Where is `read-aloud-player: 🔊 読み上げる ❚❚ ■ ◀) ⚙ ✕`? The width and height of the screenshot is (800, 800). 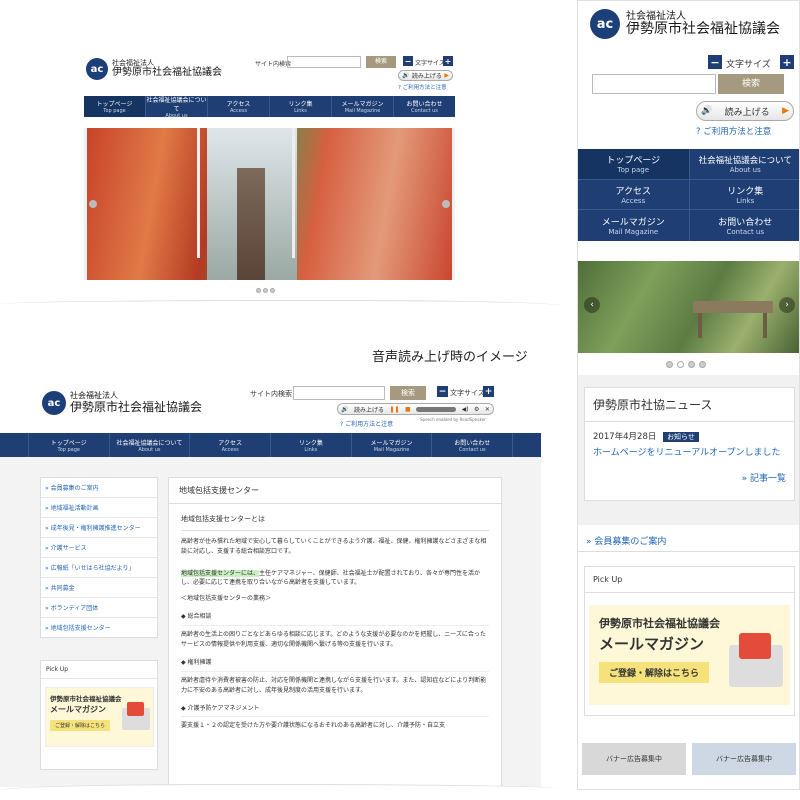
read-aloud-player: 🔊 読み上げる ❚❚ ■ ◀) ⚙ ✕ is located at coordinates (415, 409).